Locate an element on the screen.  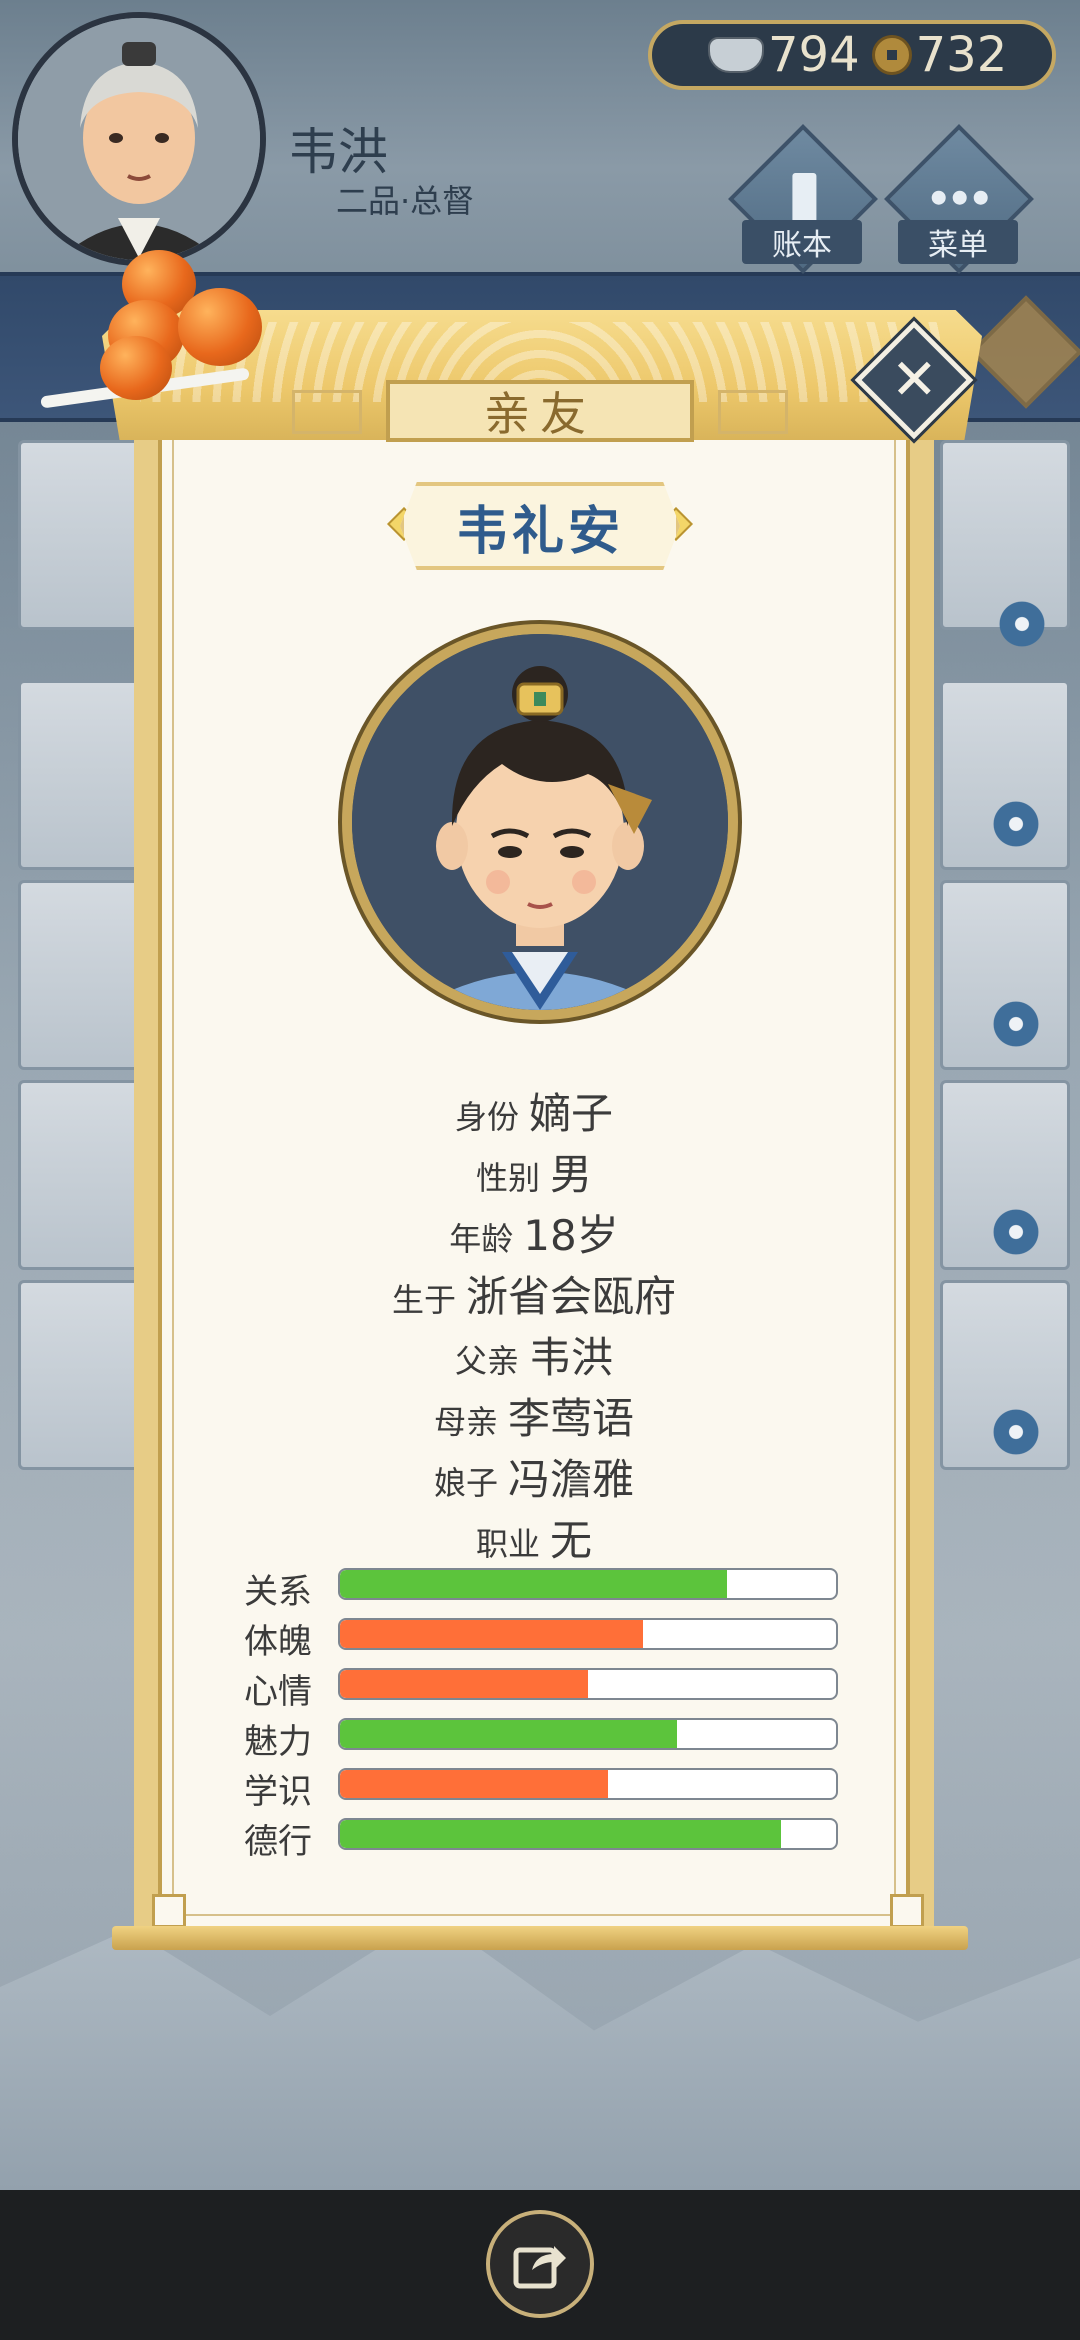
info-row-gender: 性别男 is located at coordinates (534, 1171).